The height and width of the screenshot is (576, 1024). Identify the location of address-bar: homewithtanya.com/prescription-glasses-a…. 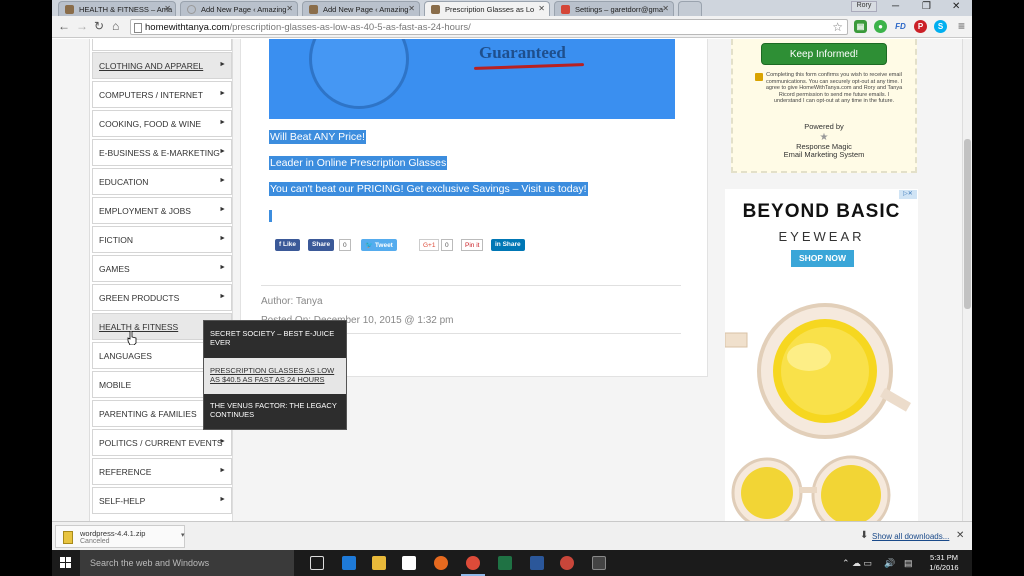
(489, 27).